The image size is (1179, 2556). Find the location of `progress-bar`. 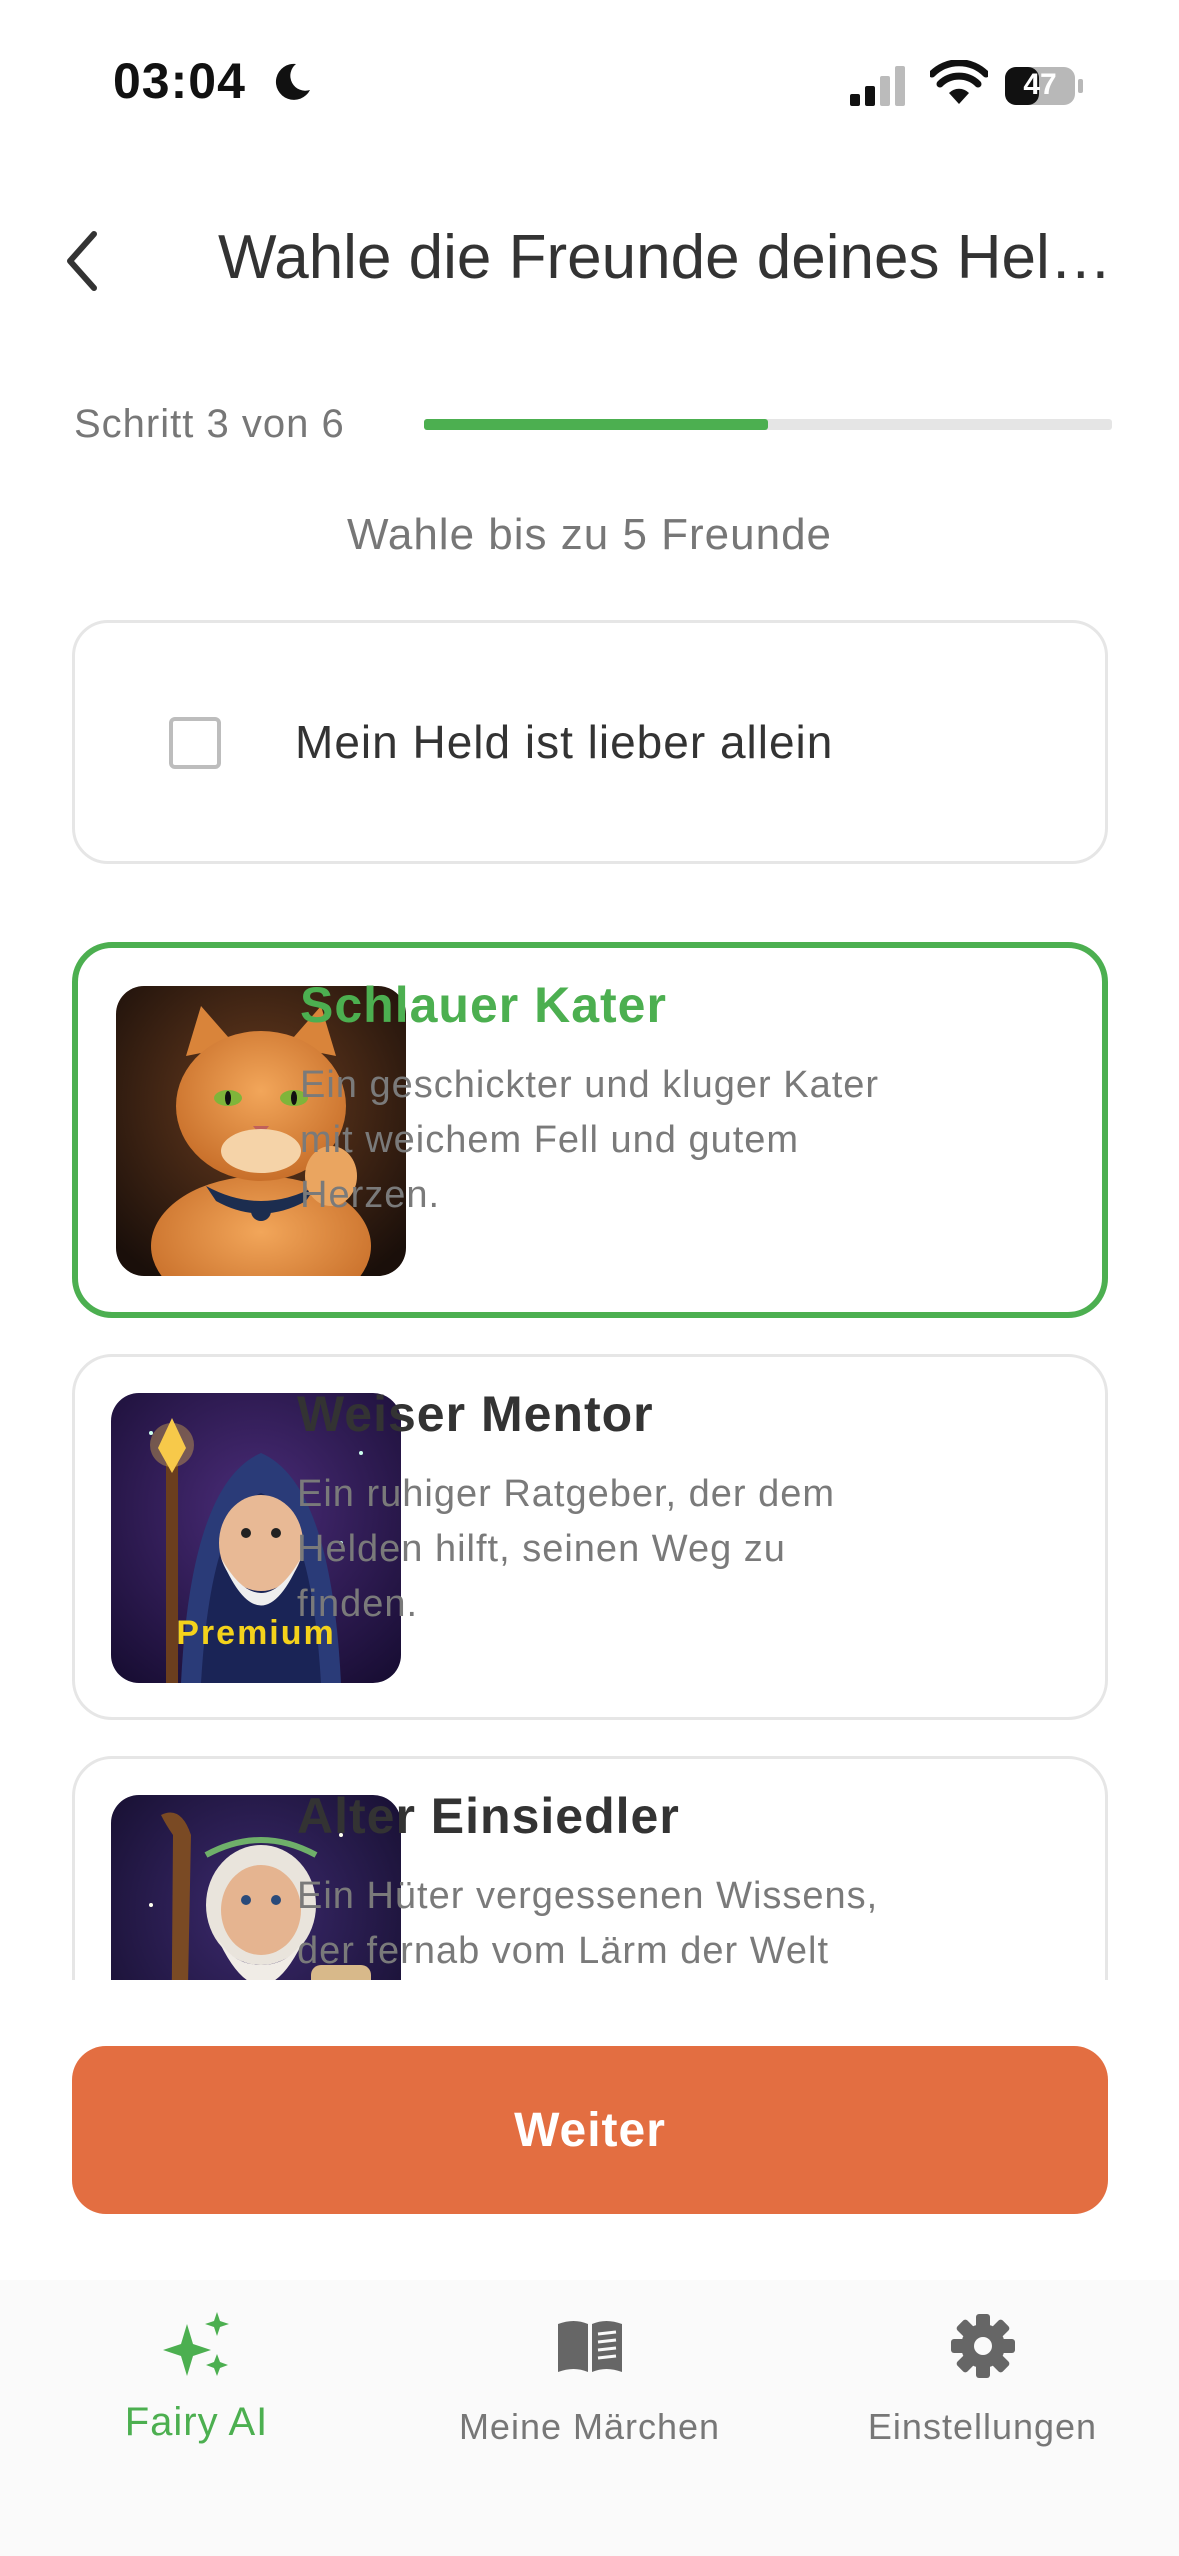

progress-bar is located at coordinates (768, 424).